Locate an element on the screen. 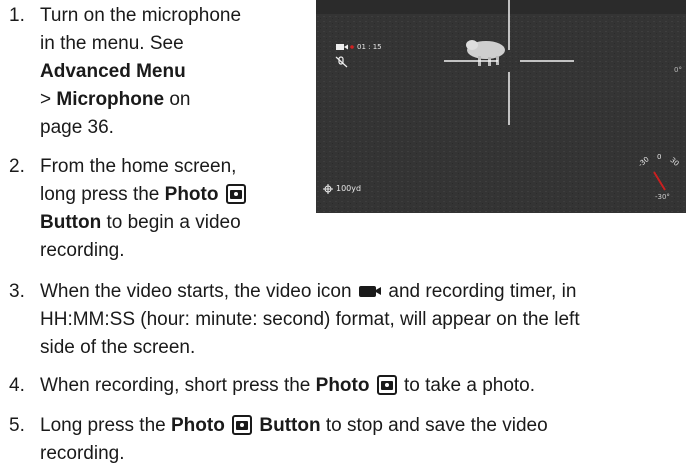  text: long press the is located at coordinates (102, 194).